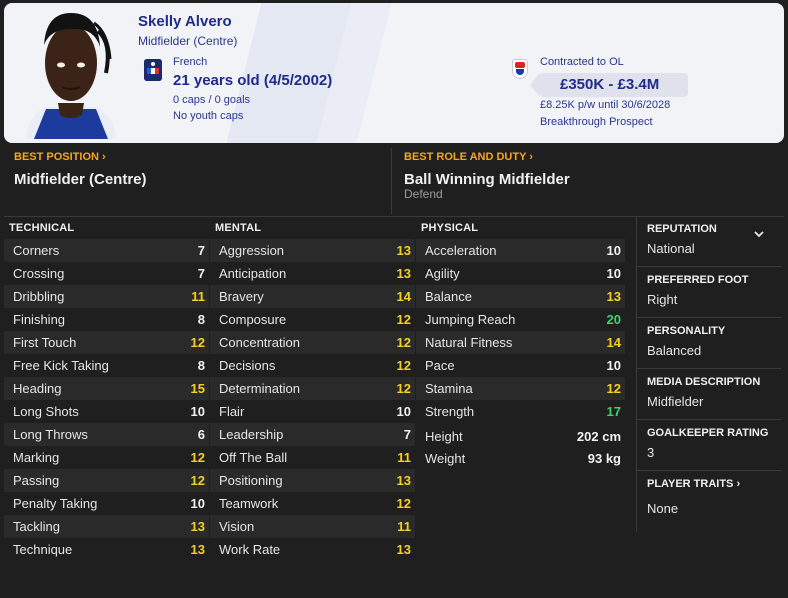 The height and width of the screenshot is (598, 788). I want to click on weight-row: Weight 93 kg, so click(520, 459).